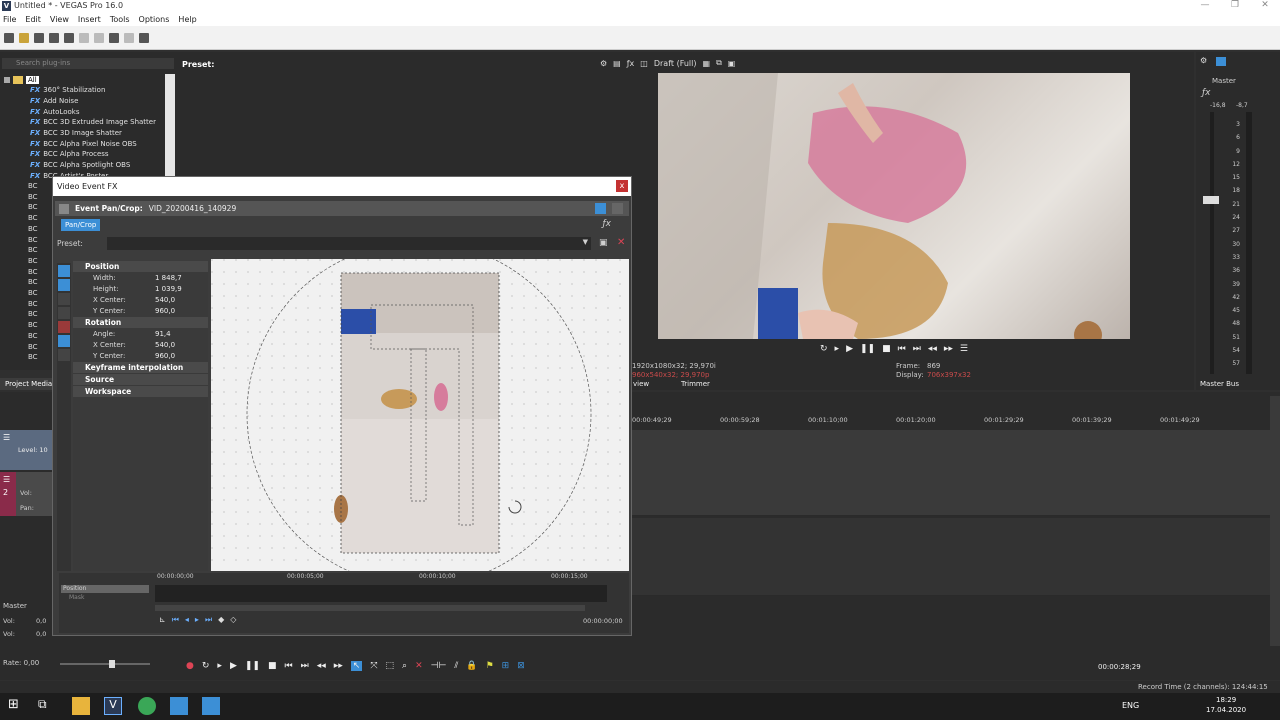 The width and height of the screenshot is (1280, 720). What do you see at coordinates (719, 63) in the screenshot?
I see `copy-snapshot-icon: ⧉` at bounding box center [719, 63].